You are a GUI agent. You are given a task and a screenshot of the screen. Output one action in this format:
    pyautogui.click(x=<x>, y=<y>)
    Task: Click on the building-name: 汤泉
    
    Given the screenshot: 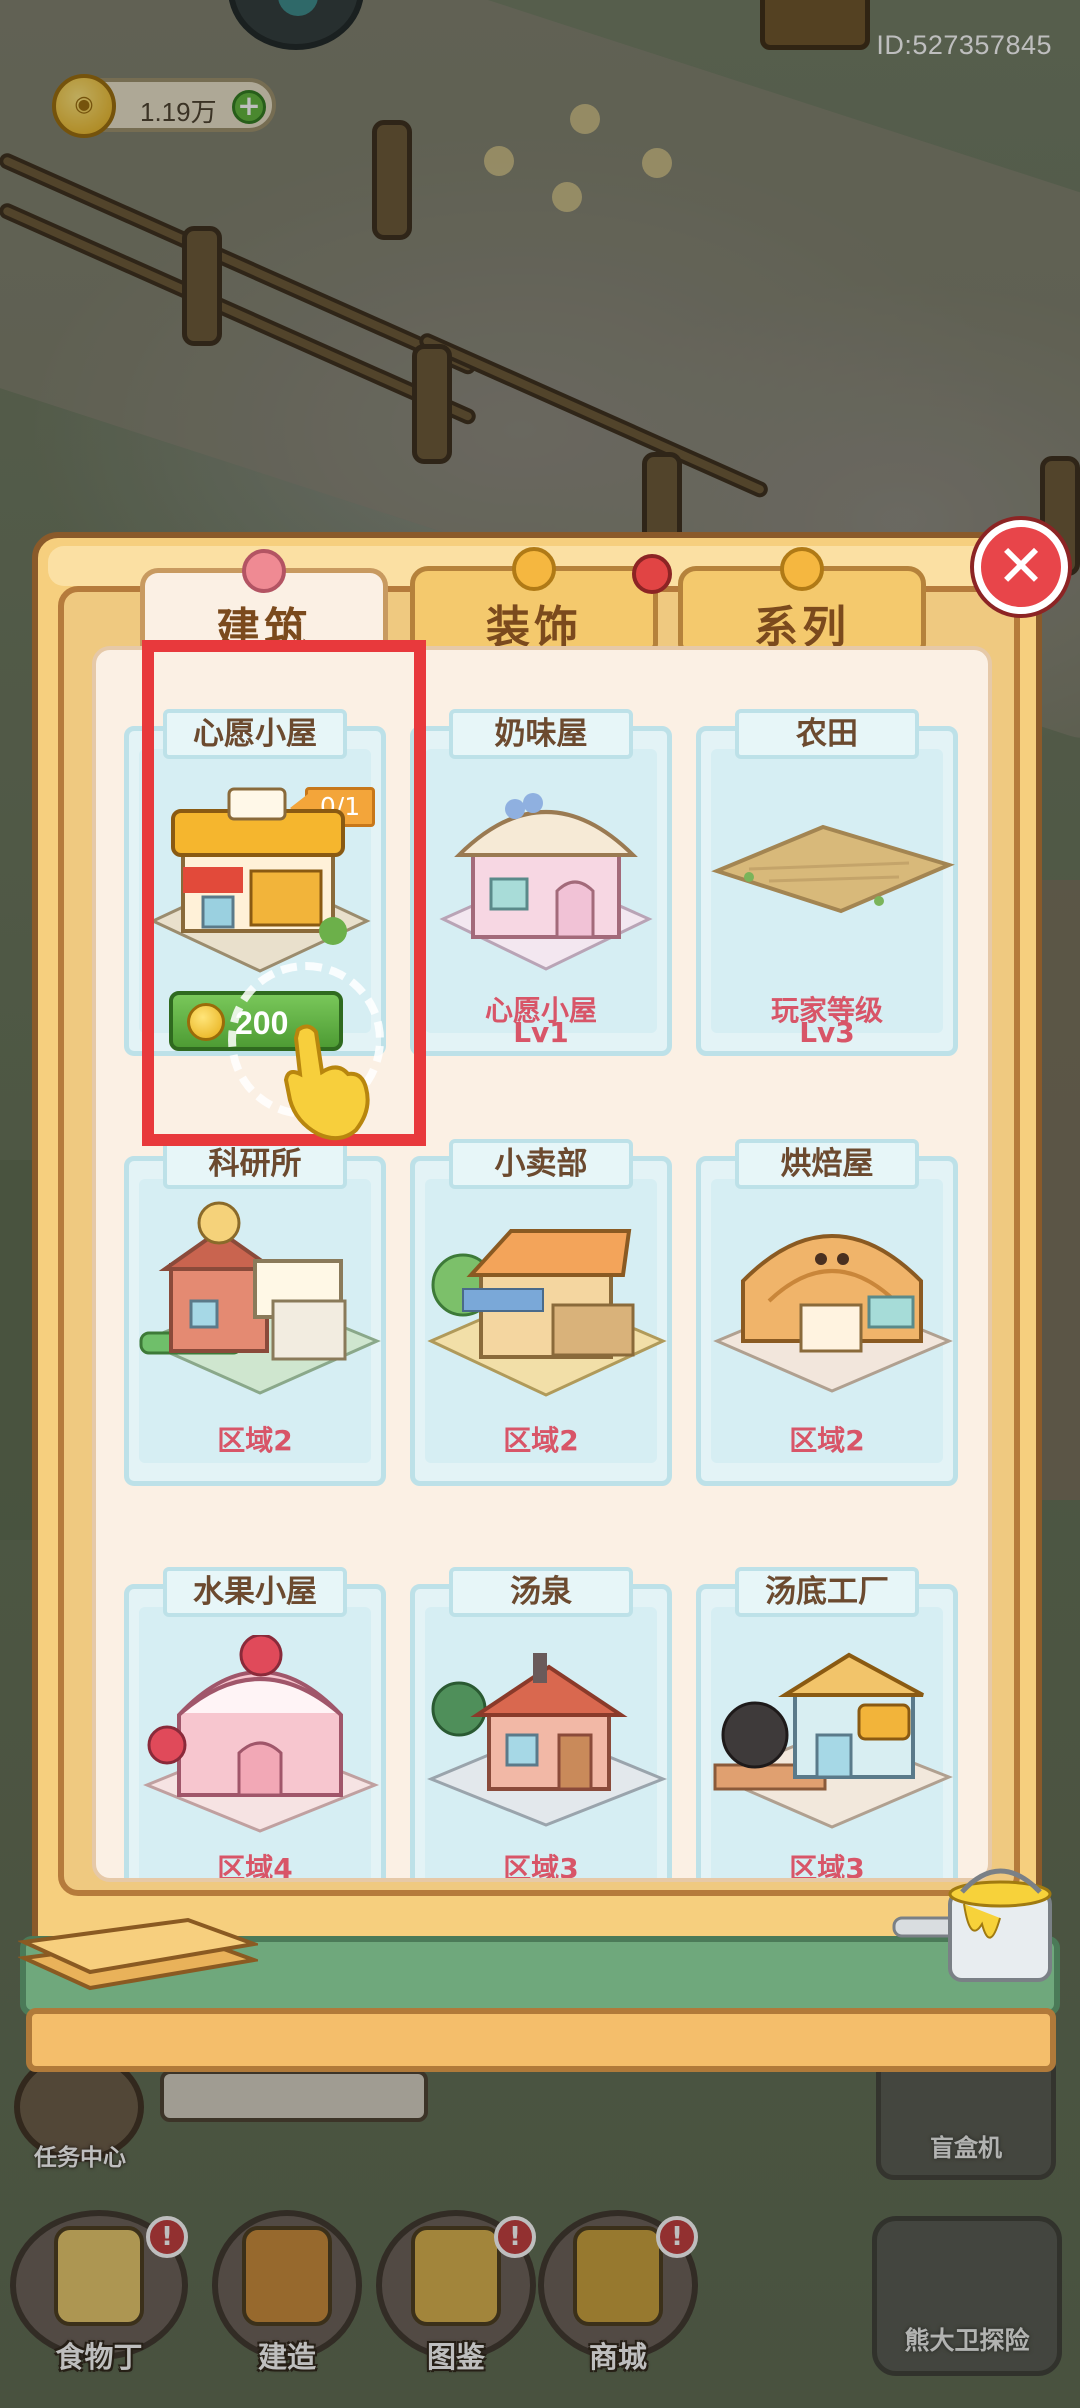 What is the action you would take?
    pyautogui.click(x=541, y=1592)
    